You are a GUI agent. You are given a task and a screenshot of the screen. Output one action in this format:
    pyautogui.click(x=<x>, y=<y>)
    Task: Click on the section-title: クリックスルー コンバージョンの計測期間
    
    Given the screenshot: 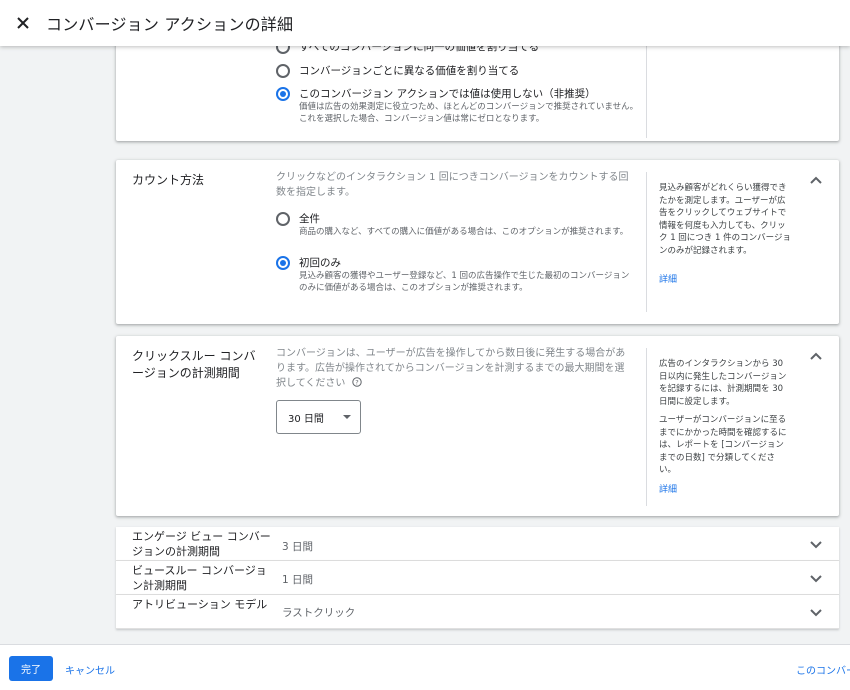 What is the action you would take?
    pyautogui.click(x=194, y=364)
    